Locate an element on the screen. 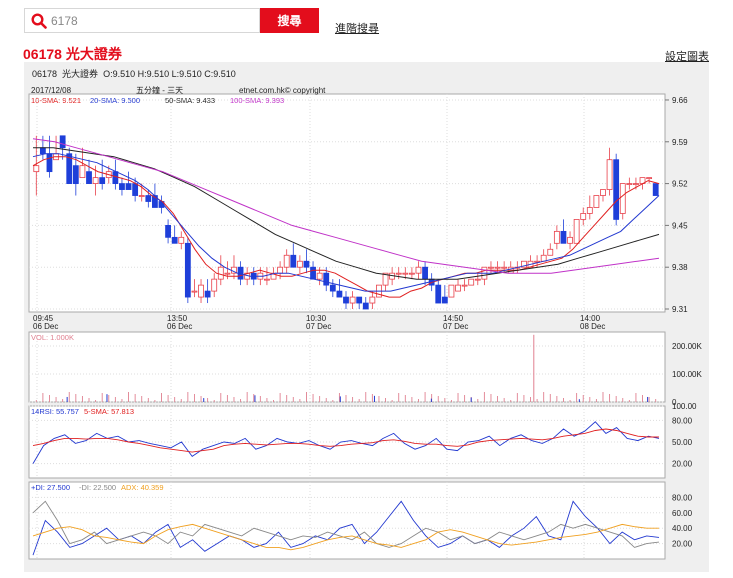 This screenshot has height=578, width=733. volume-tick-label: 200.00K is located at coordinates (687, 346).